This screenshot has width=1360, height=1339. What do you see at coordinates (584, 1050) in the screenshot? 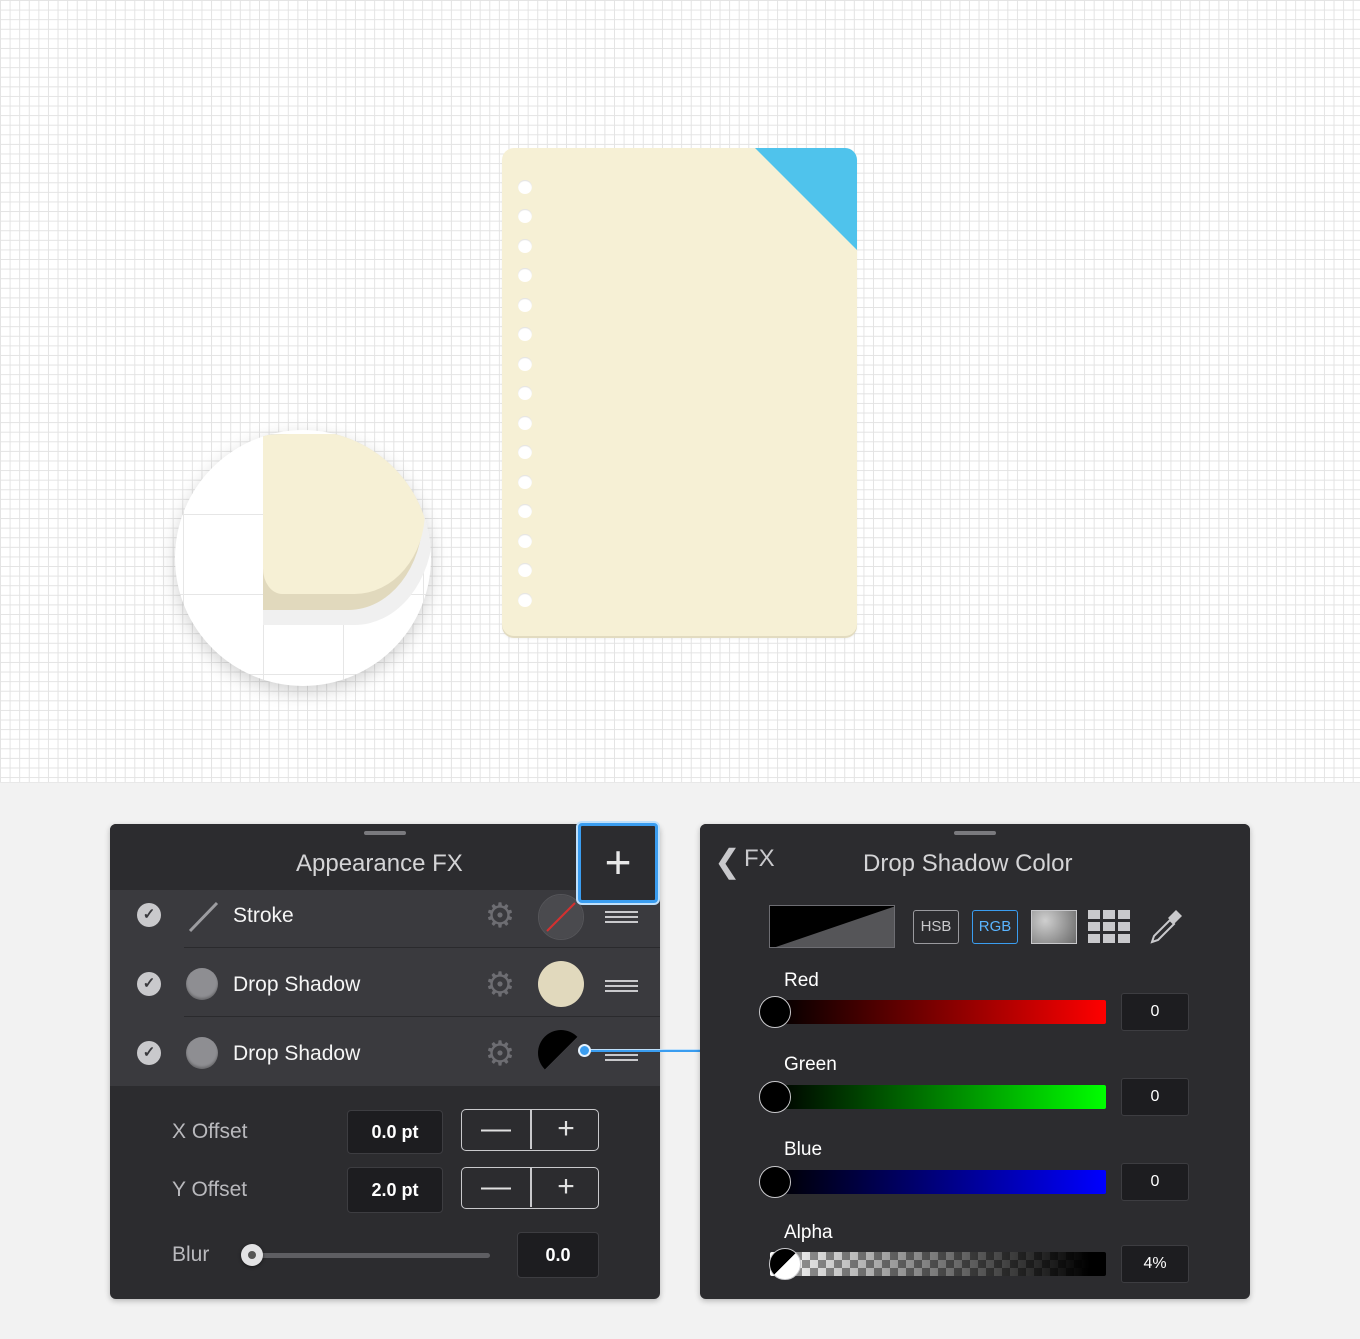
I see `callout-connector-dot` at bounding box center [584, 1050].